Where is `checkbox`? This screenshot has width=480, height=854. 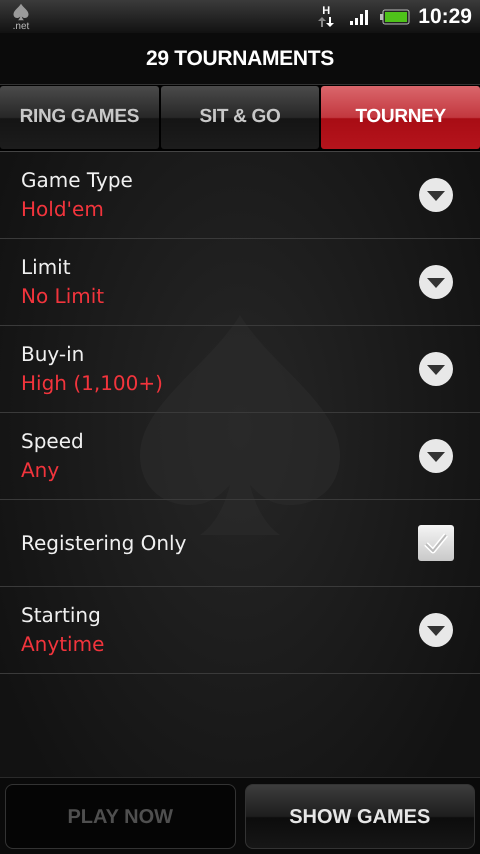
checkbox is located at coordinates (436, 543).